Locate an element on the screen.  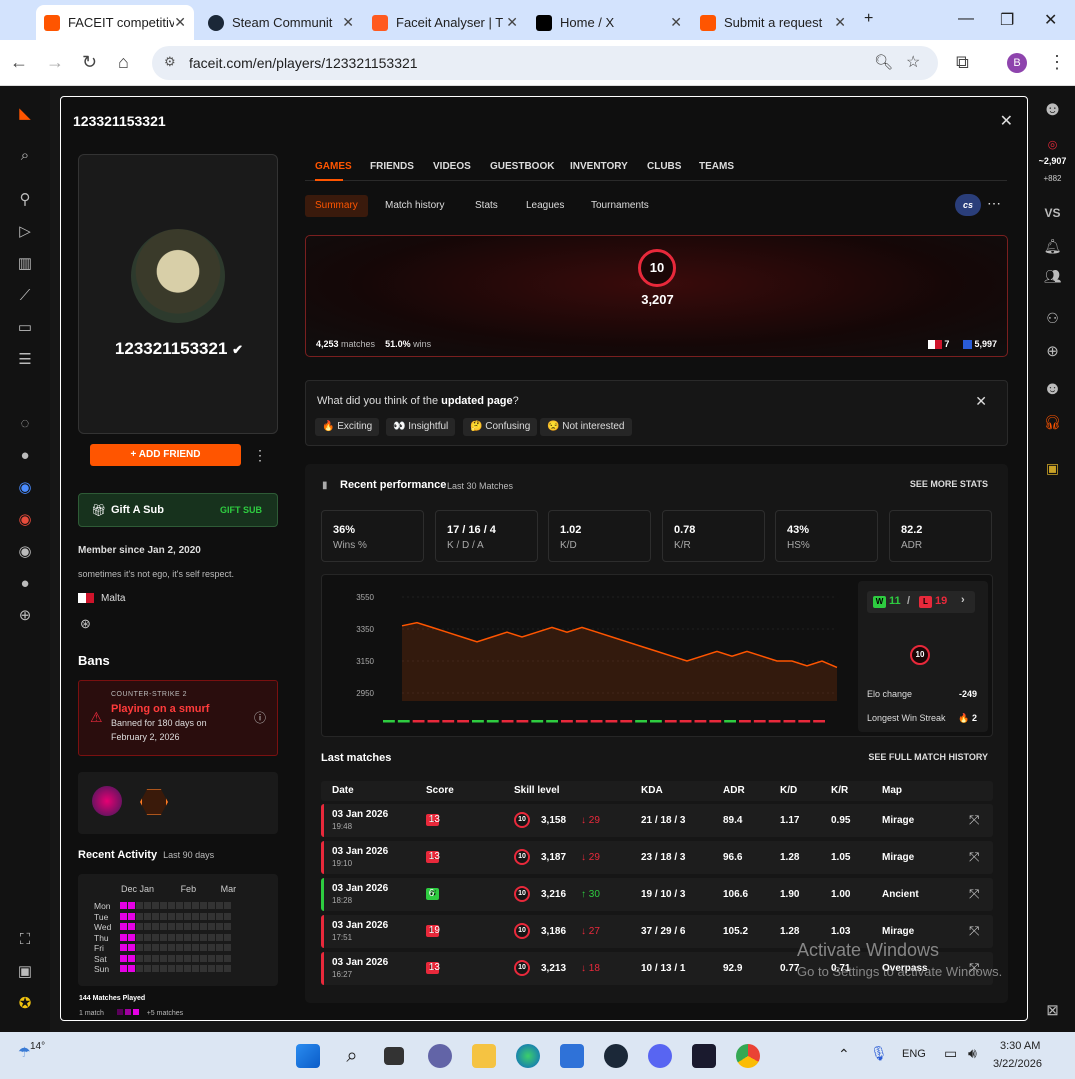
info-icon: ⓘ is located at coordinates (260, 717).